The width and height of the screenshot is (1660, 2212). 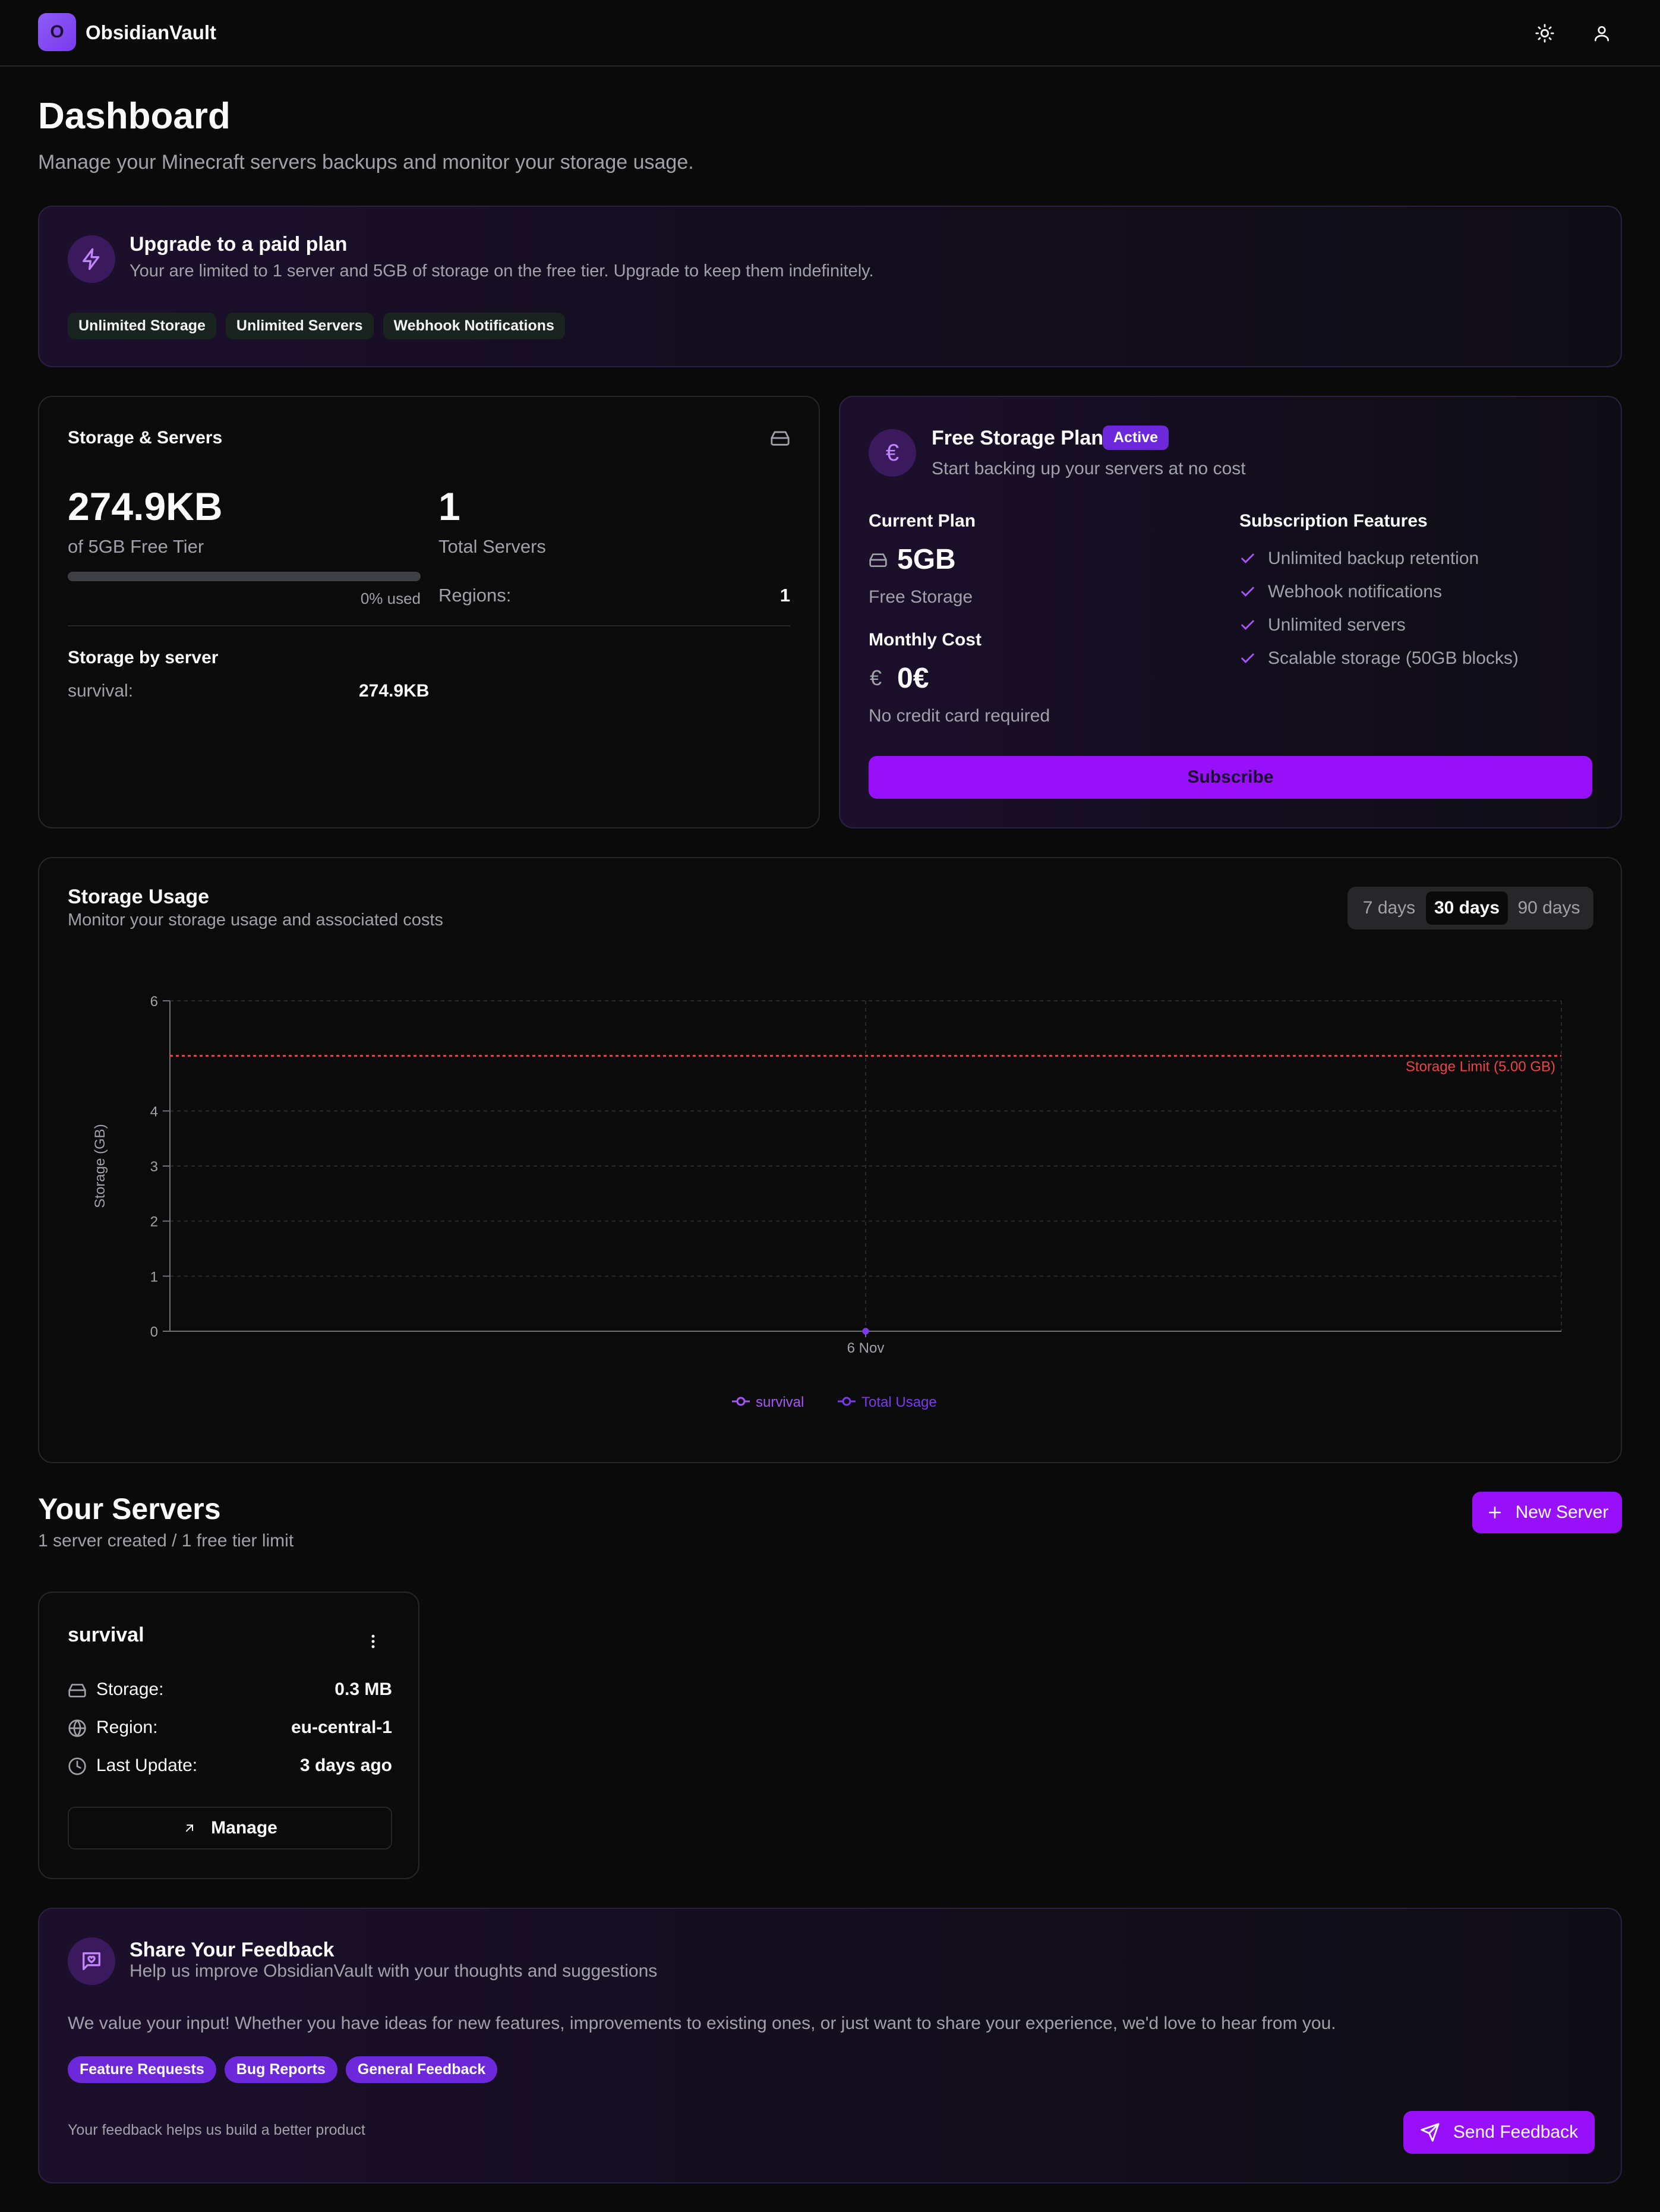 I want to click on plus-icon, so click(x=1494, y=1513).